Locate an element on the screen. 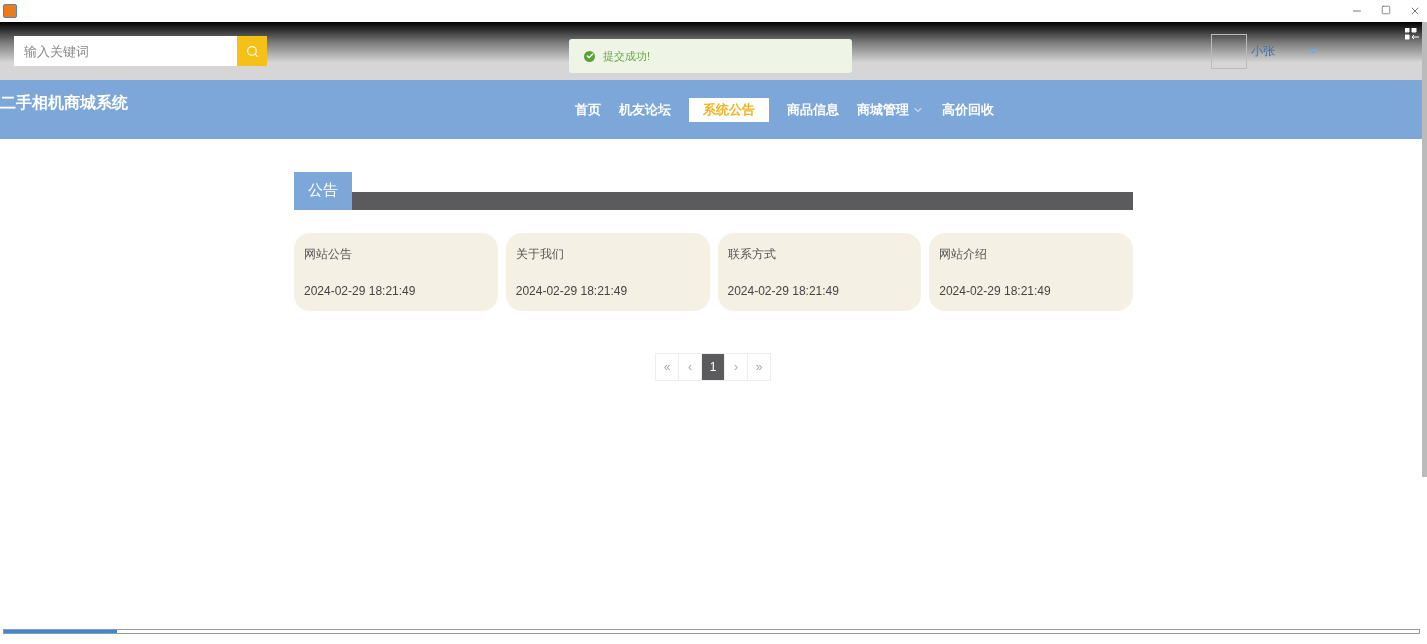 Image resolution: width=1427 pixels, height=644 pixels. notice-card: 网站公告 2024-02-29 18:21:49 is located at coordinates (396, 272).